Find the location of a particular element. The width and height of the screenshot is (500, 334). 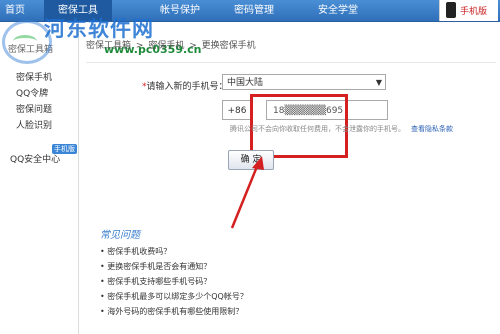

sidebar-item-security-question: 密保问题 is located at coordinates (34, 108).